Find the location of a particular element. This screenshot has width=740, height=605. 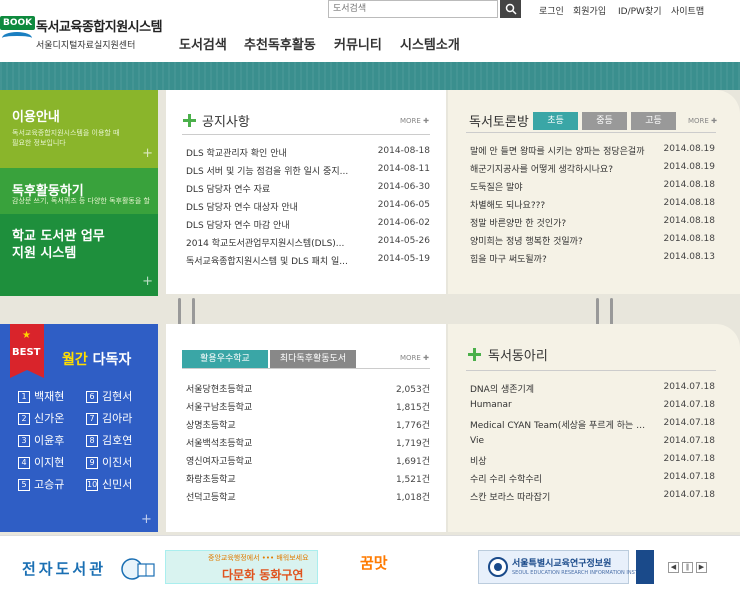

gnb-system-intro: 시스템소개 is located at coordinates (430, 43).